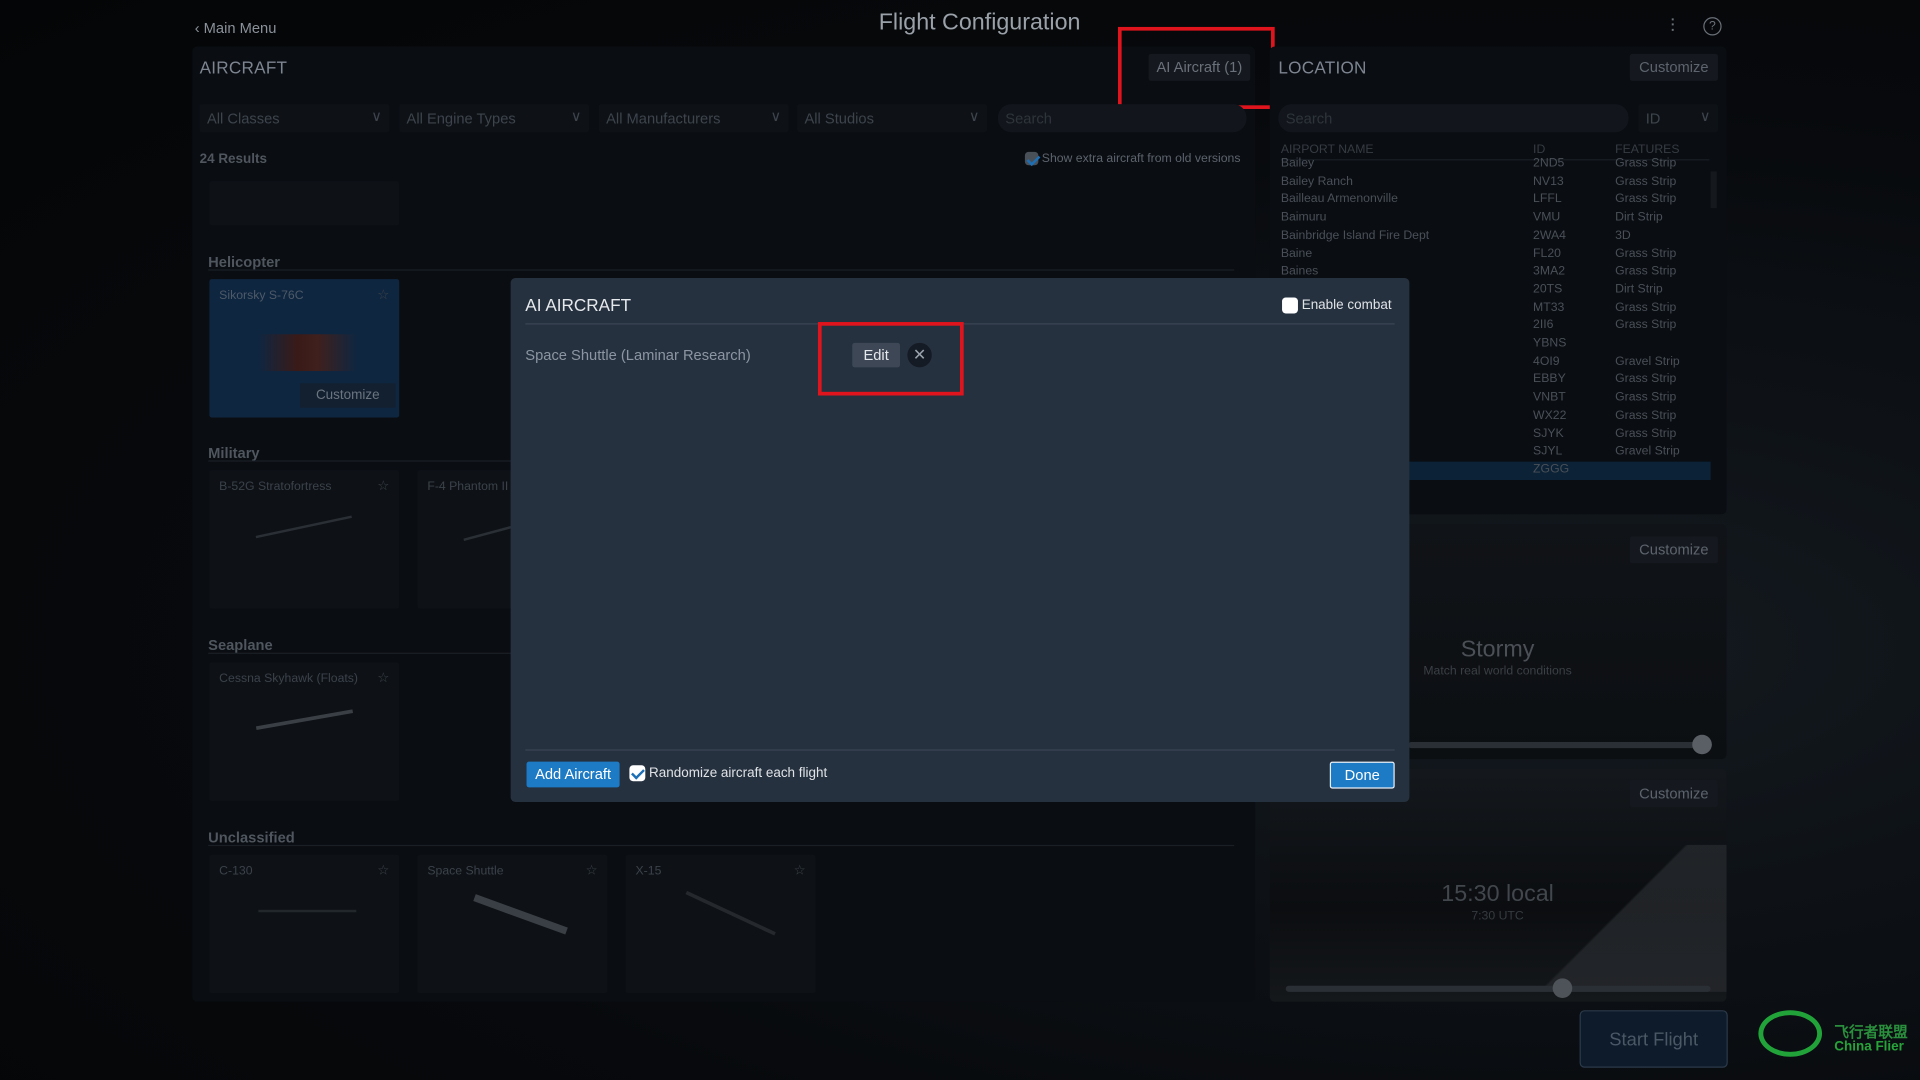 Image resolution: width=1920 pixels, height=1080 pixels. What do you see at coordinates (1495, 165) in the screenshot?
I see `airport-row: Bailey 2ND5 Grass Strip` at bounding box center [1495, 165].